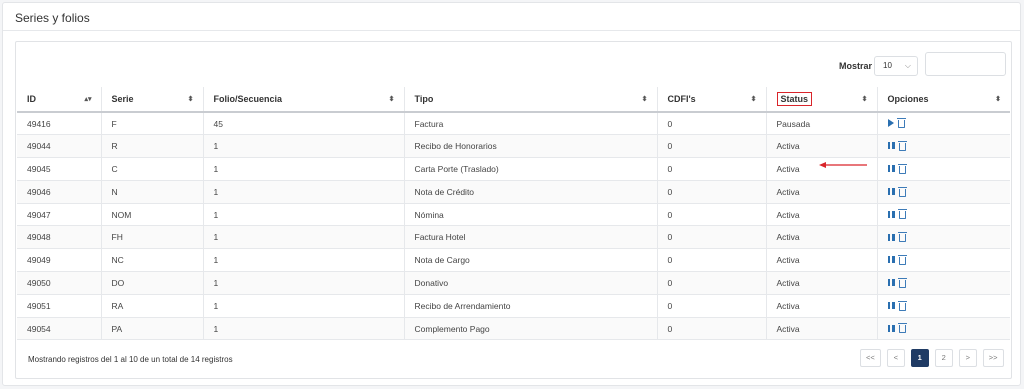  What do you see at coordinates (822, 100) in the screenshot?
I see `column-header-status: Status ⬍` at bounding box center [822, 100].